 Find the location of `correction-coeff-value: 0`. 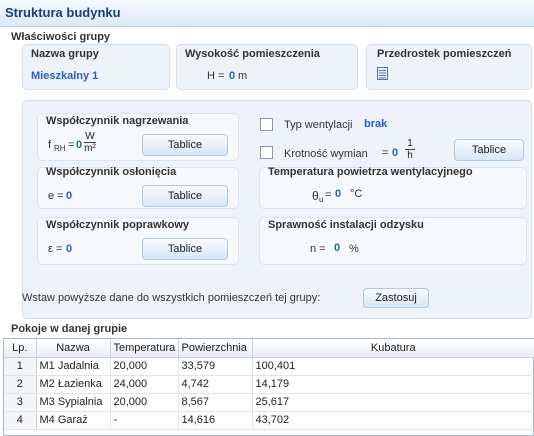

correction-coeff-value: 0 is located at coordinates (69, 249).